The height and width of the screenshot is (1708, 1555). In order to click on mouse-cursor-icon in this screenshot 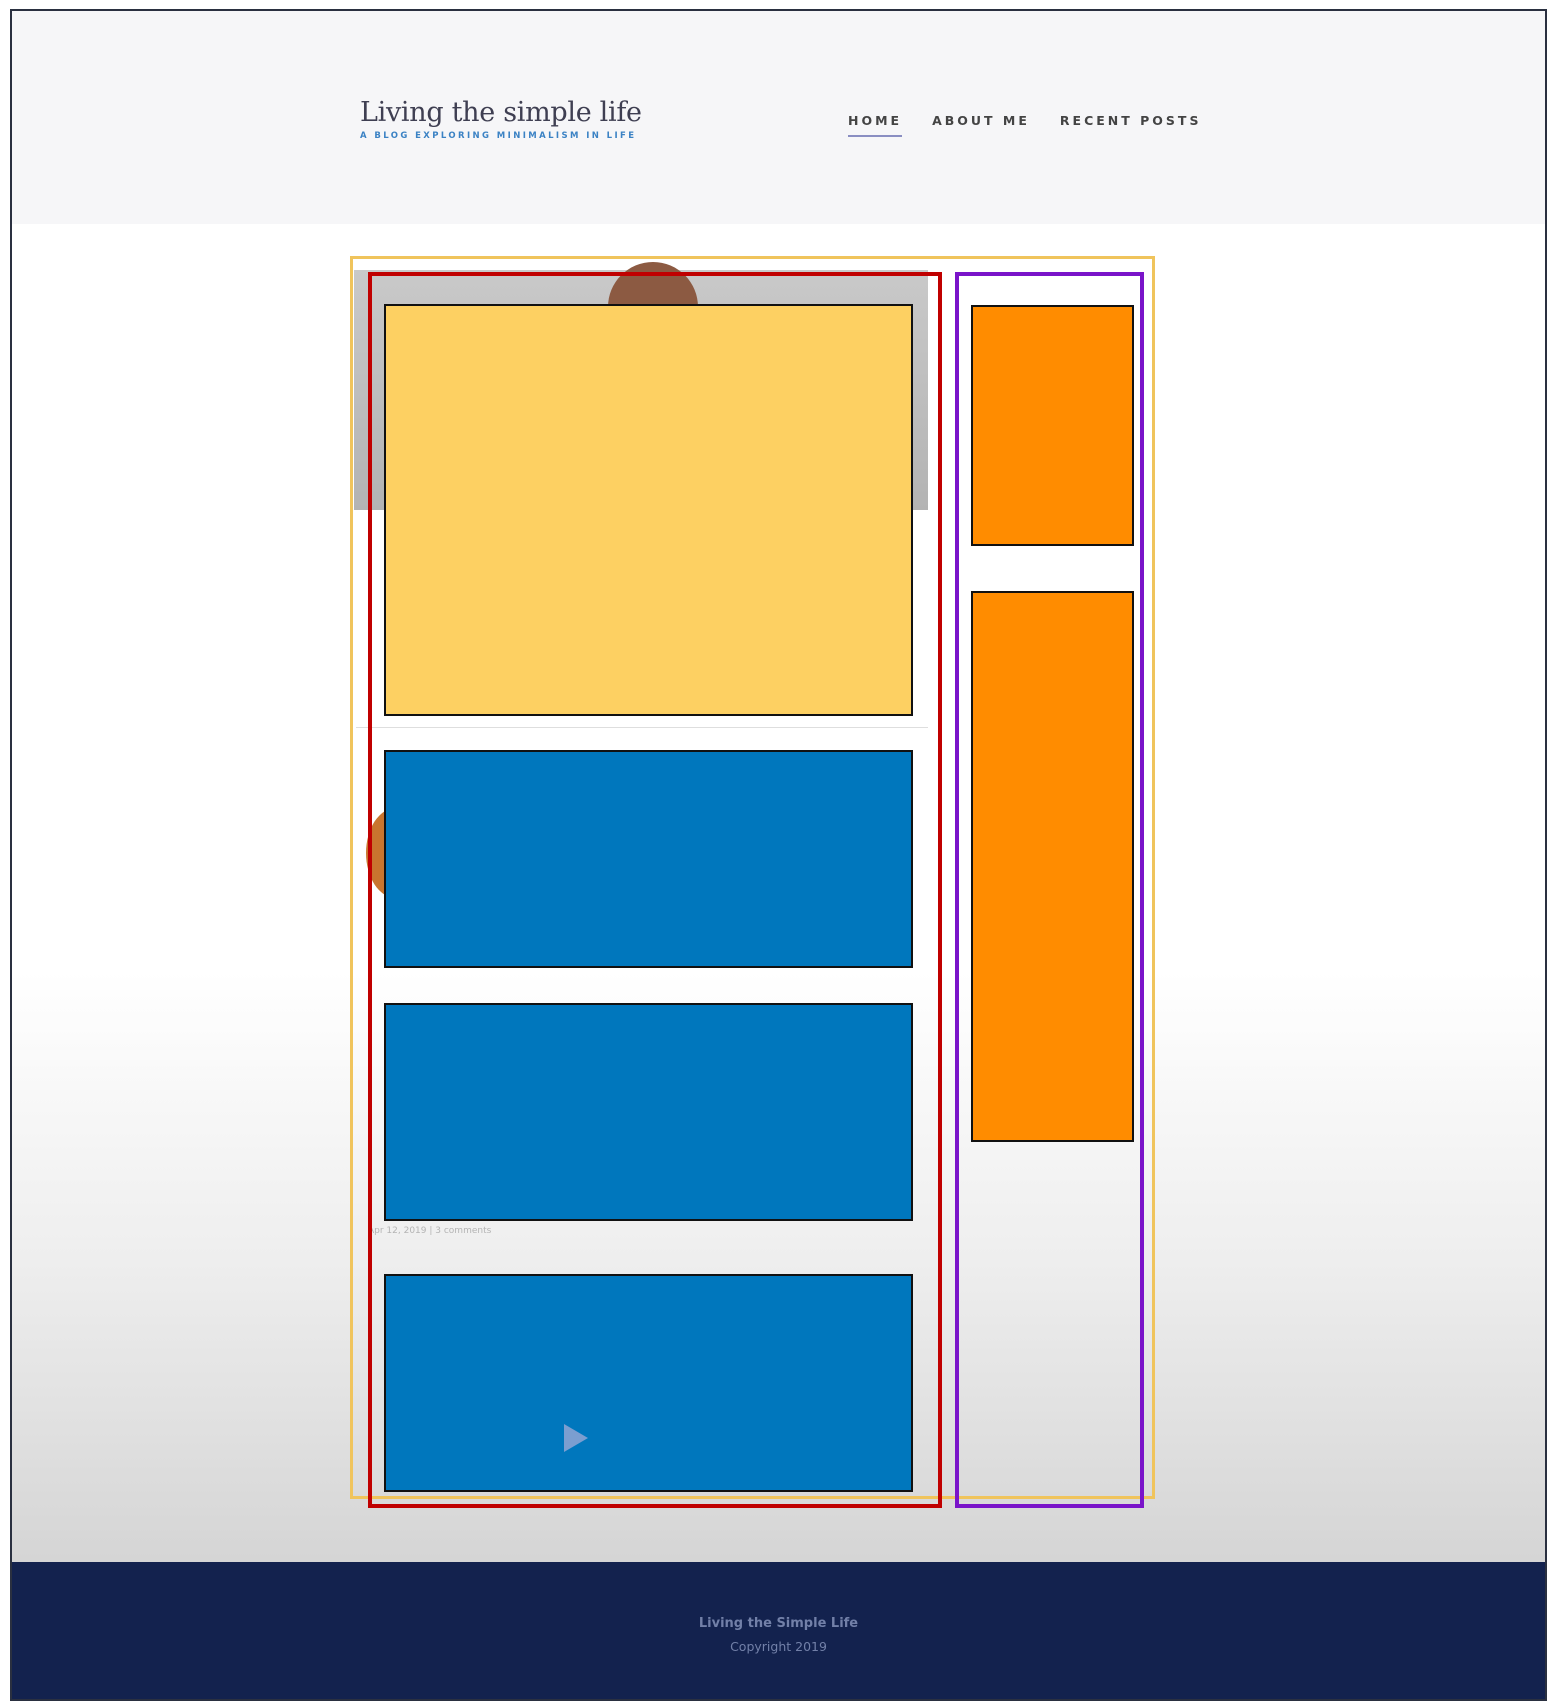, I will do `click(576, 1438)`.